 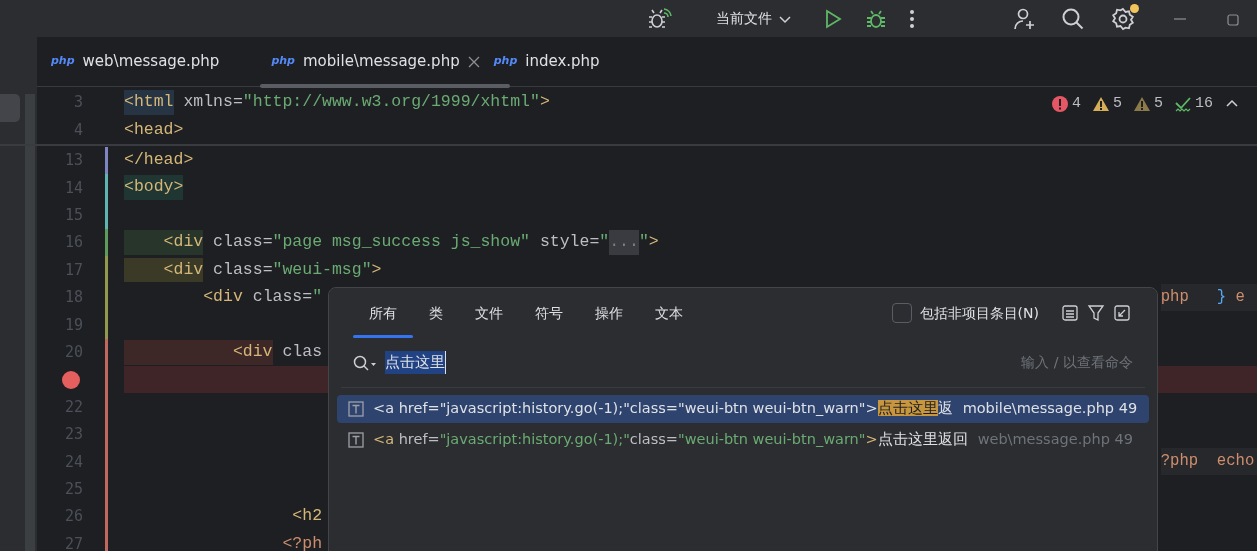 What do you see at coordinates (1204, 104) in the screenshot?
I see `problem-count: 16` at bounding box center [1204, 104].